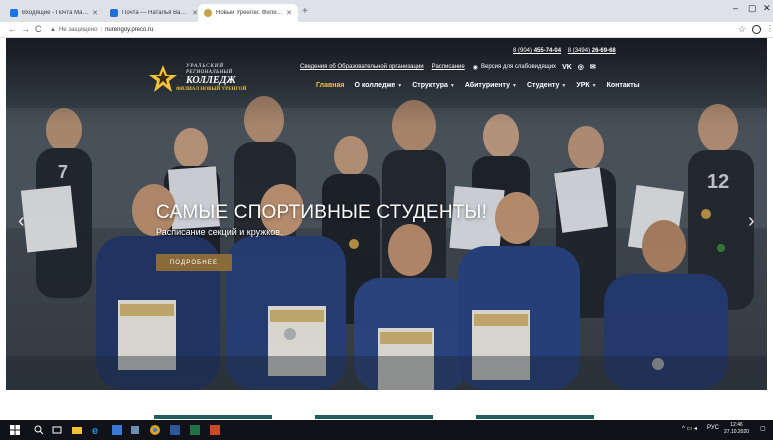  Describe the element at coordinates (362, 67) in the screenshot. I see `info-link-org: Сведения об Образовательной организации` at that location.